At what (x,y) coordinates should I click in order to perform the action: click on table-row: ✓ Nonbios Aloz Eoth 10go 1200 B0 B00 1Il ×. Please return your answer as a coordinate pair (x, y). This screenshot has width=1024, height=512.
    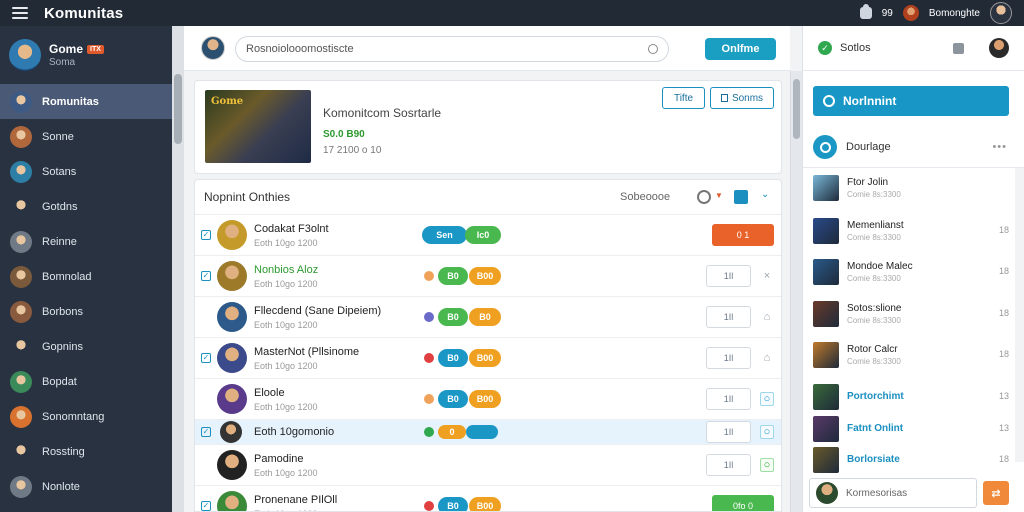
    Looking at the image, I should click on (488, 276).